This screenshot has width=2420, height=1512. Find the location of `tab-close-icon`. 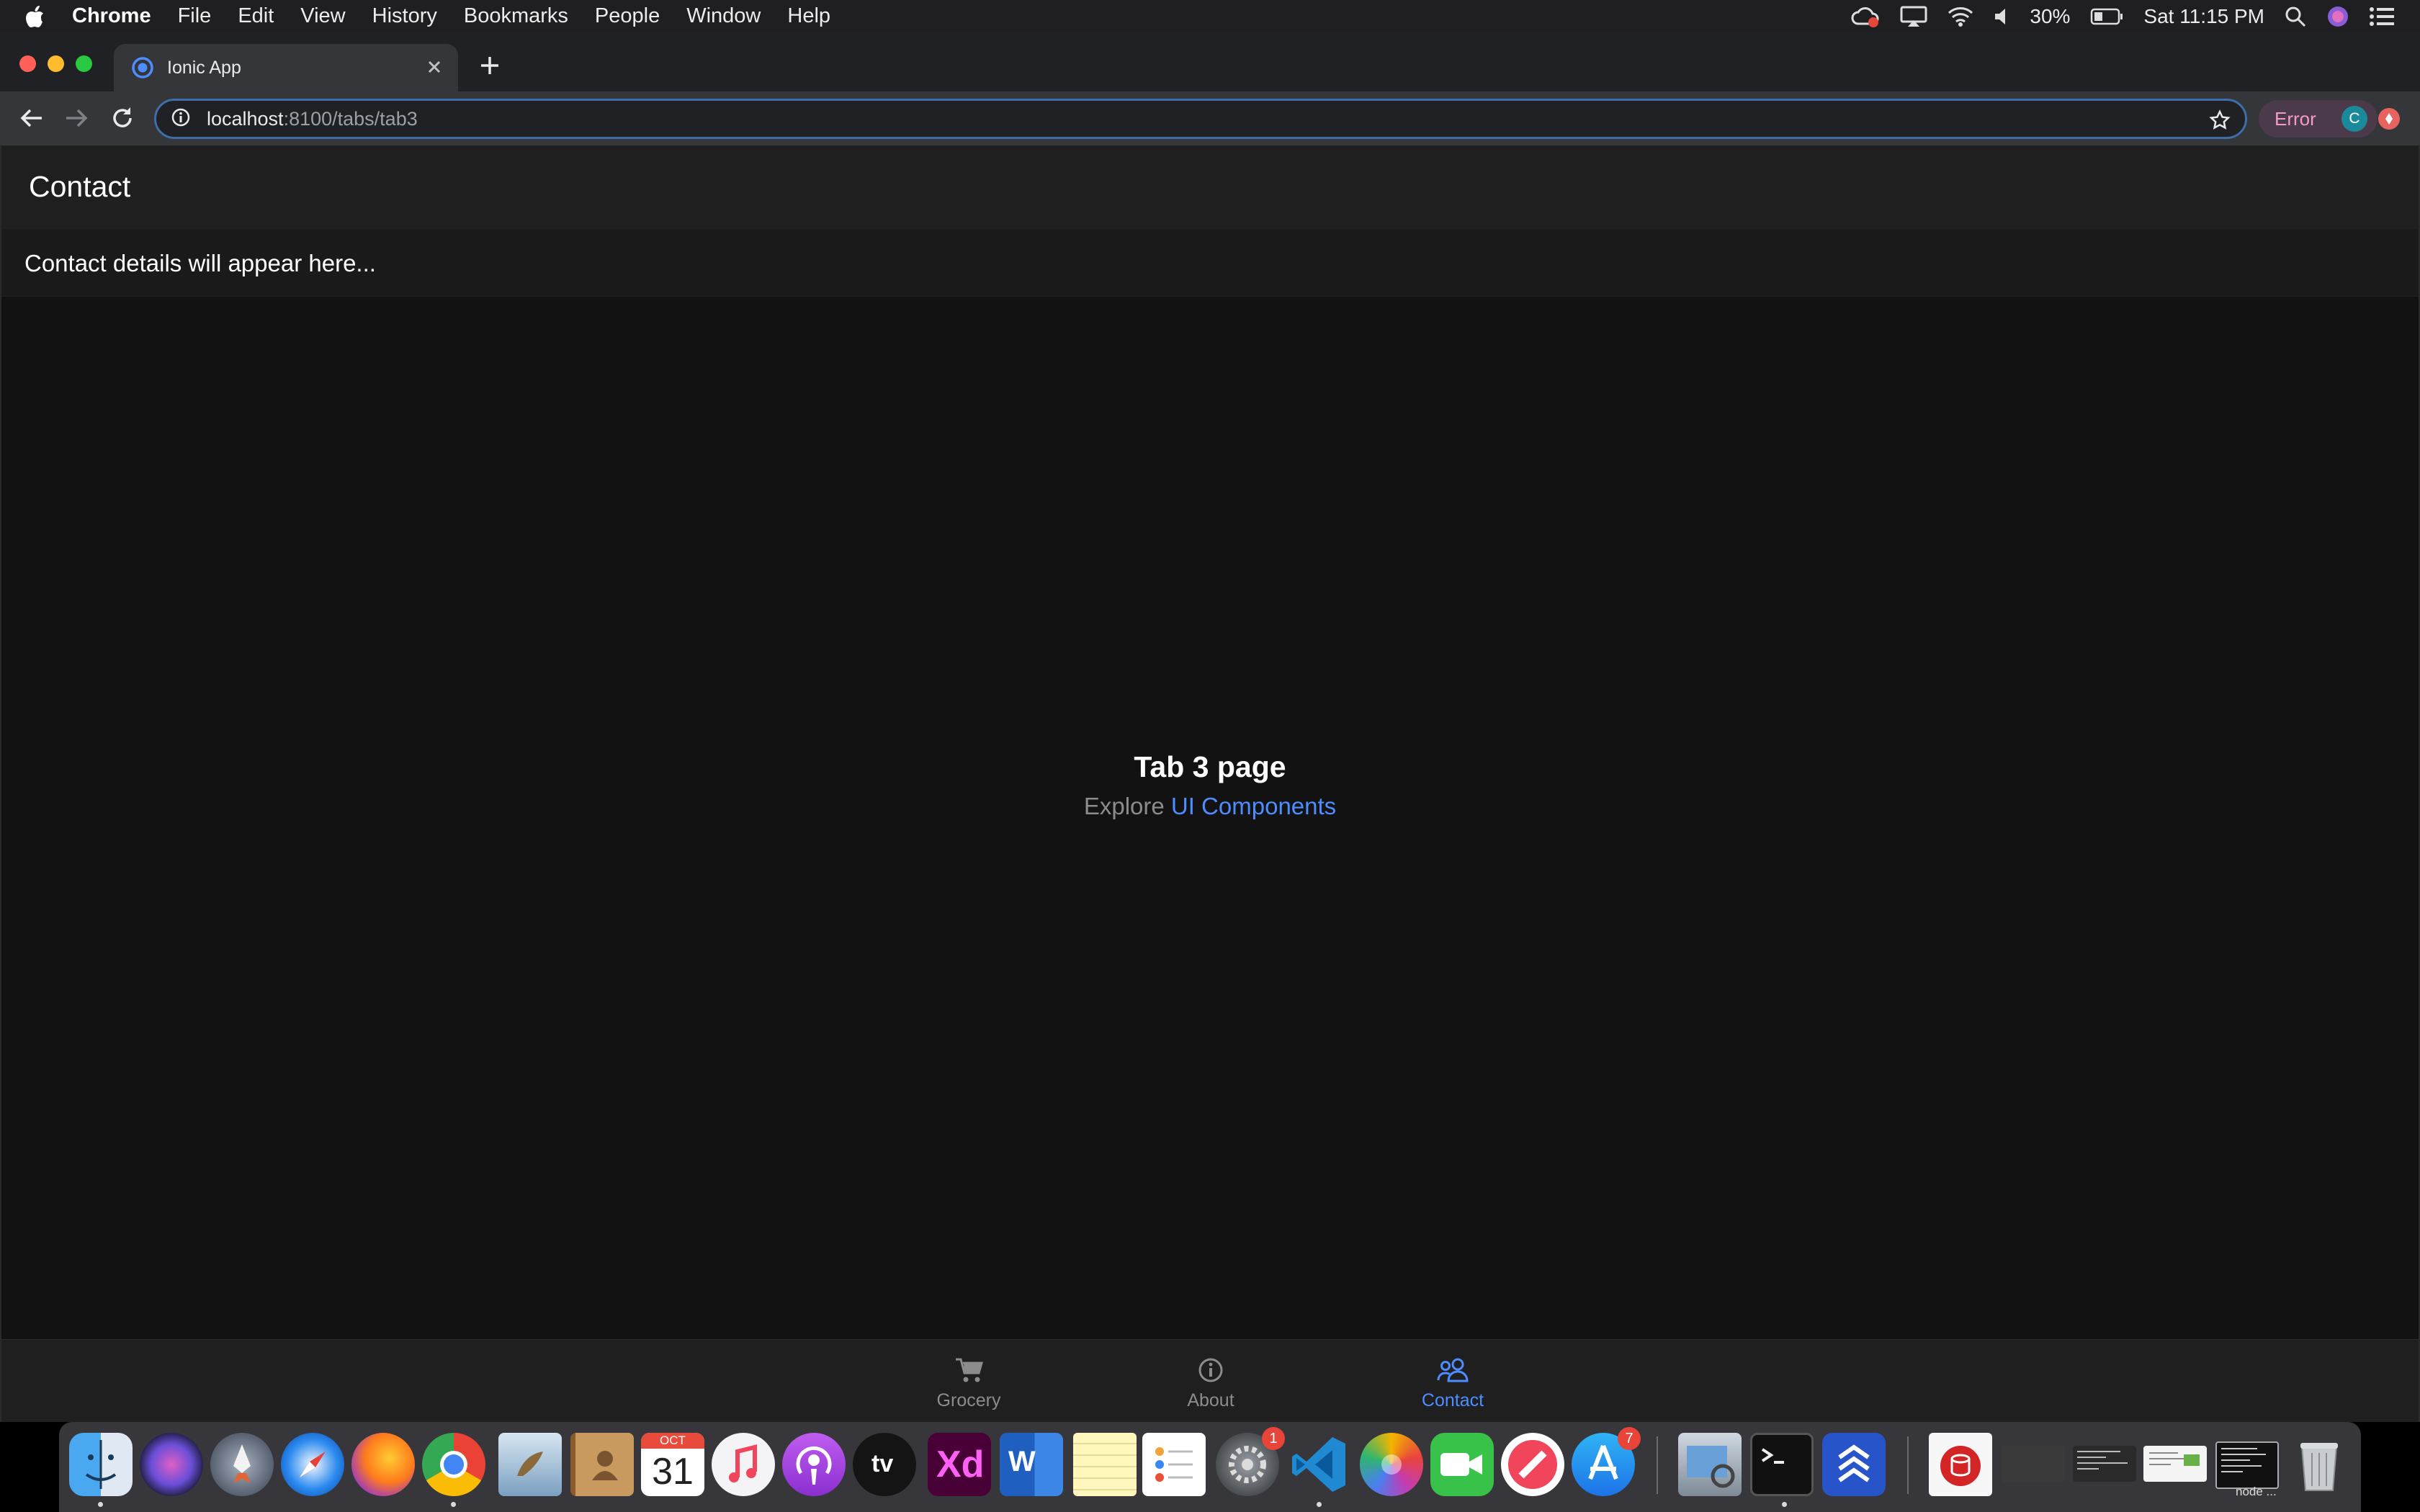

tab-close-icon is located at coordinates (434, 68).